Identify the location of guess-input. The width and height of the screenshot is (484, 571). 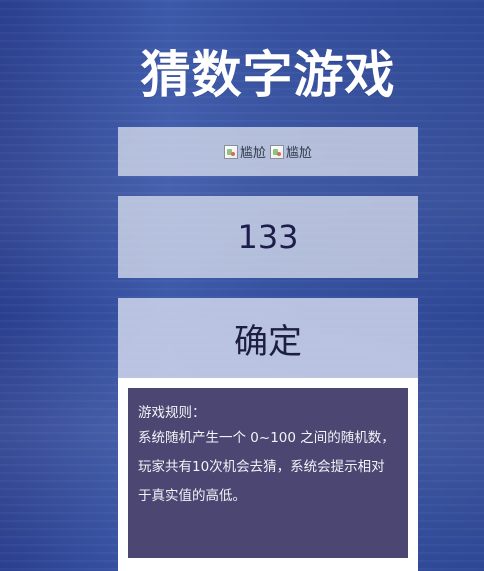
(268, 237).